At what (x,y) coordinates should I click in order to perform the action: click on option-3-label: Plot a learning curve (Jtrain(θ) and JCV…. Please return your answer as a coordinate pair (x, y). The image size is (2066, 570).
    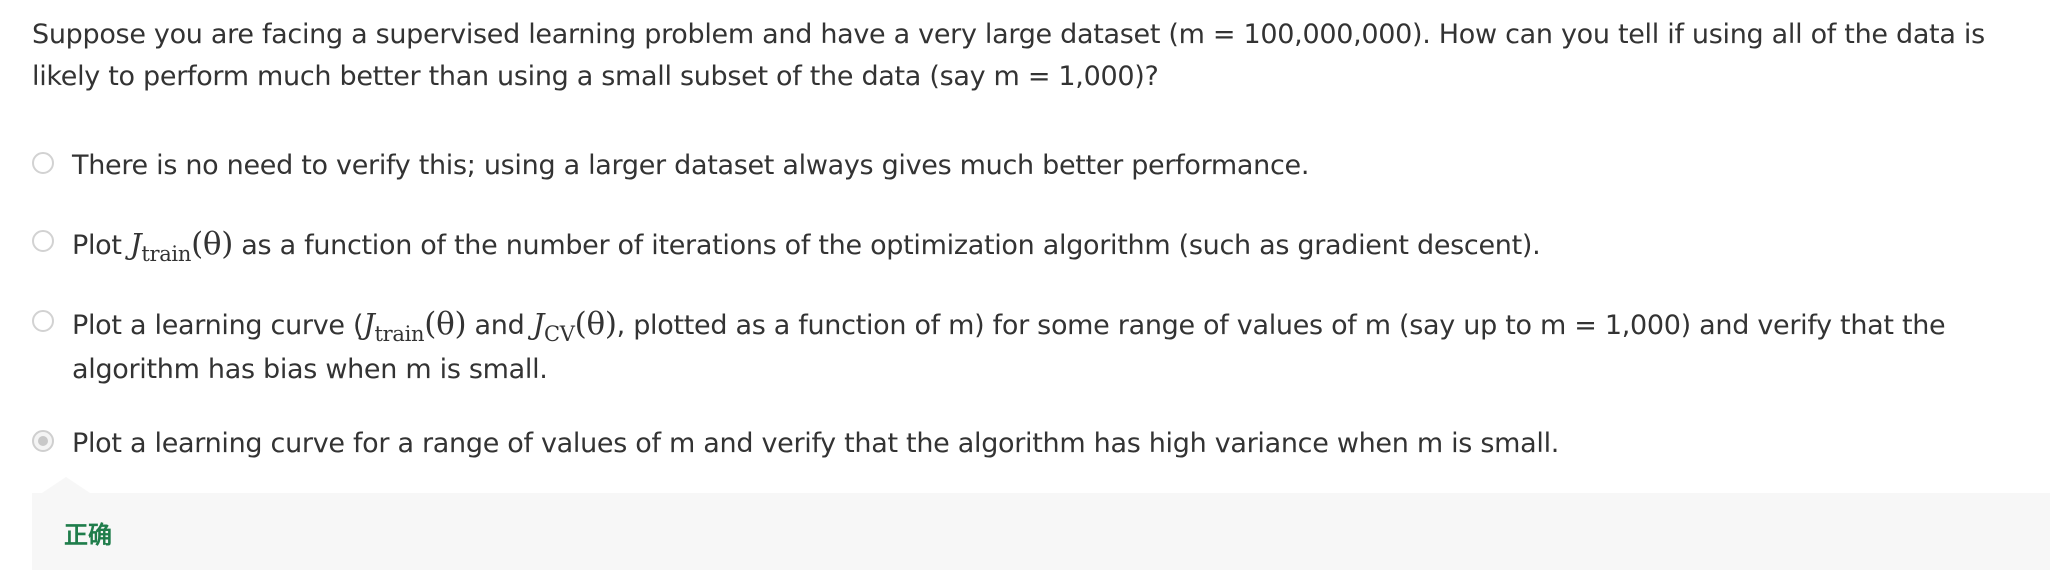
    Looking at the image, I should click on (1022, 347).